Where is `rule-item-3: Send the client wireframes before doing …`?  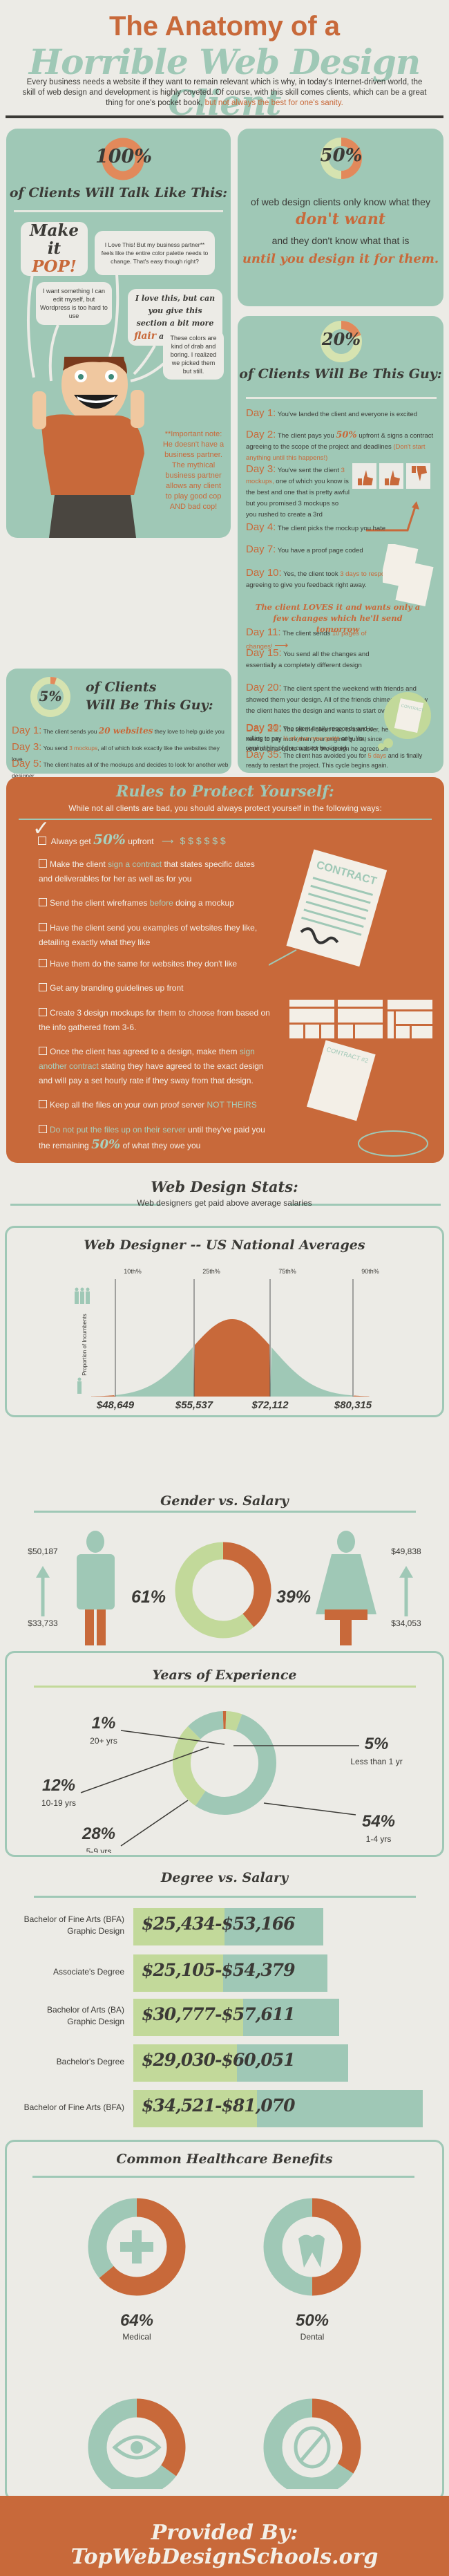
rule-item-3: Send the client wireframes before doing … is located at coordinates (153, 903).